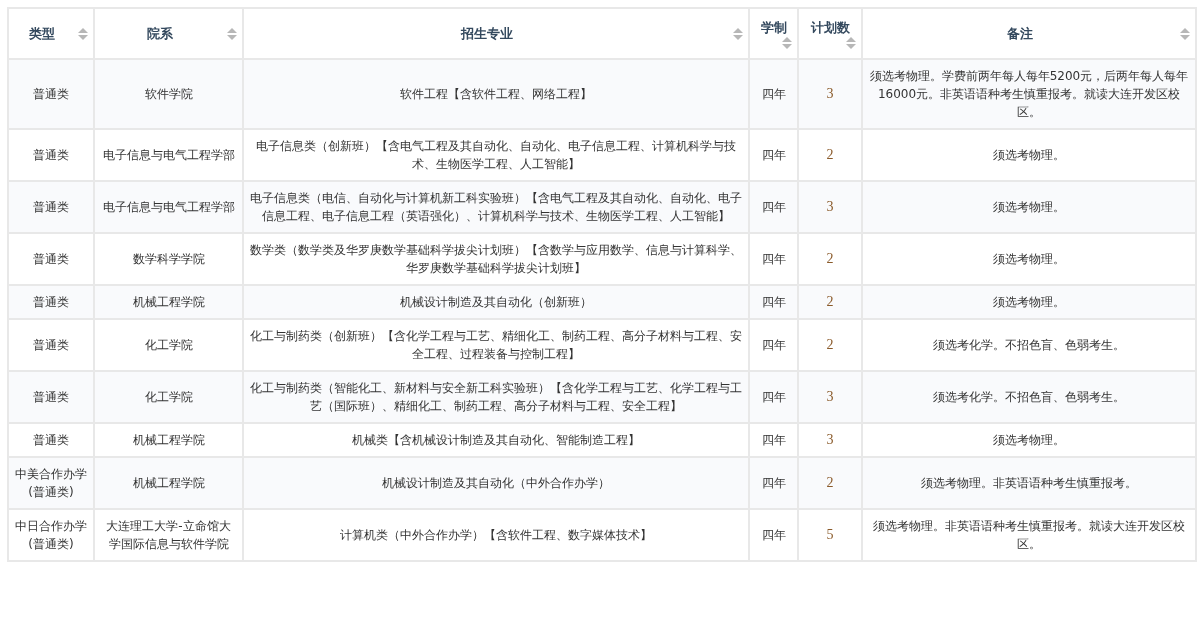  I want to click on type-cell: 中日合作办学(普通类), so click(51, 535).